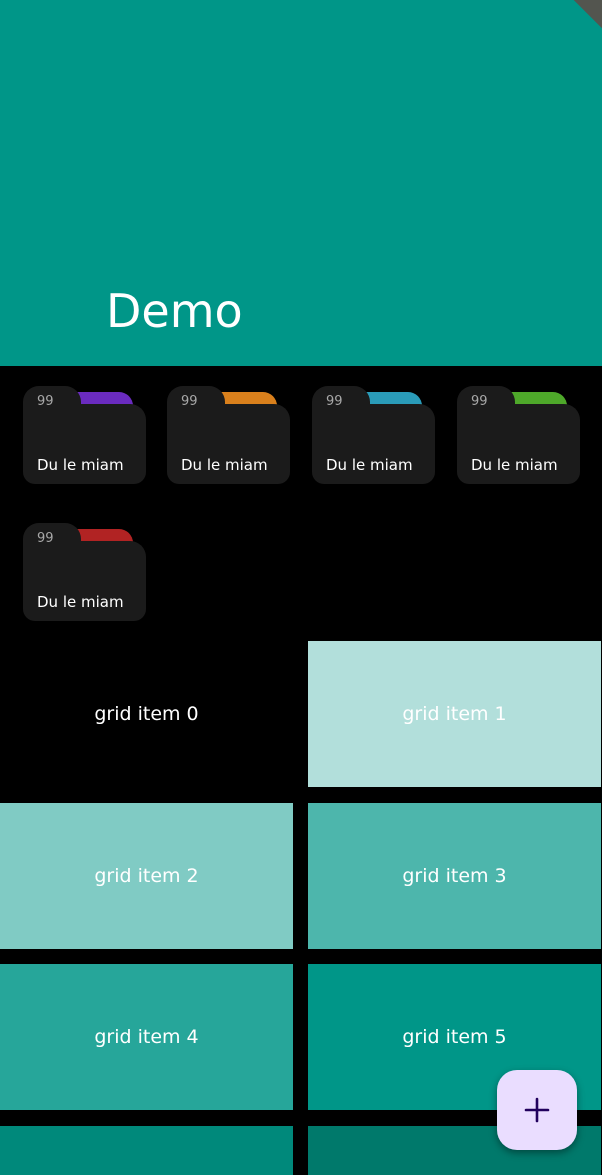  I want to click on grid-item-label: grid item 1, so click(454, 714).